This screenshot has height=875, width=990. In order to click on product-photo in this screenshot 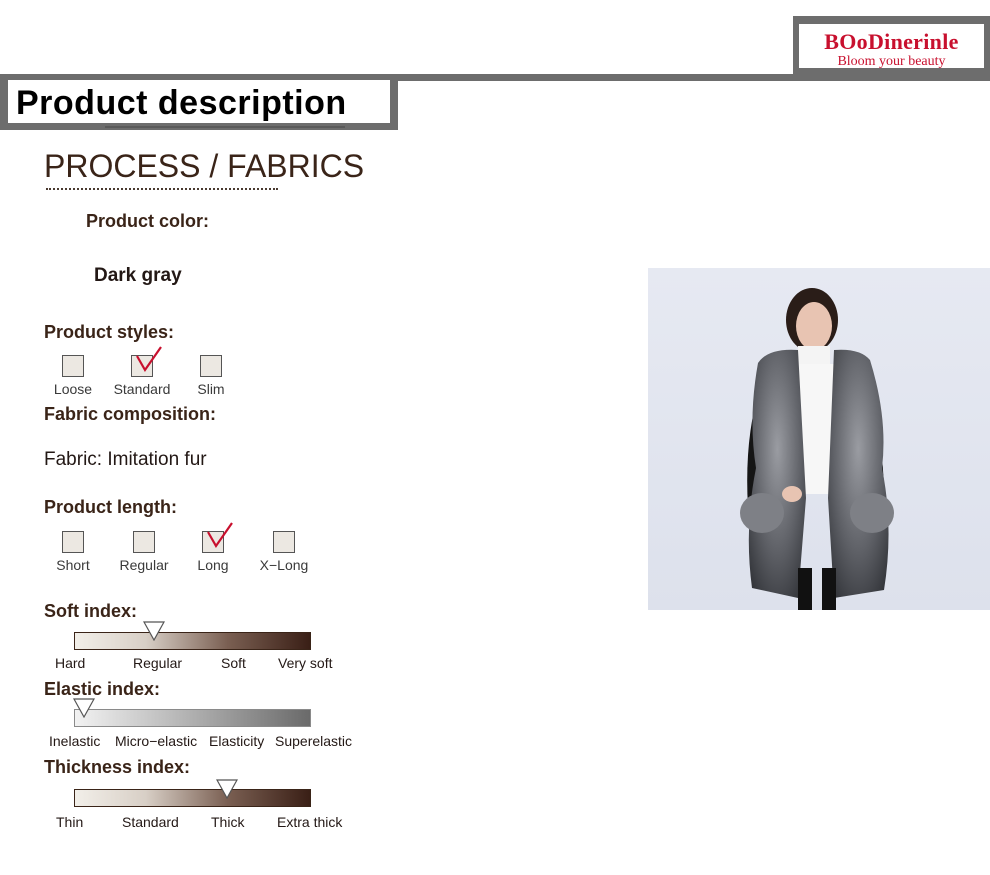, I will do `click(819, 439)`.